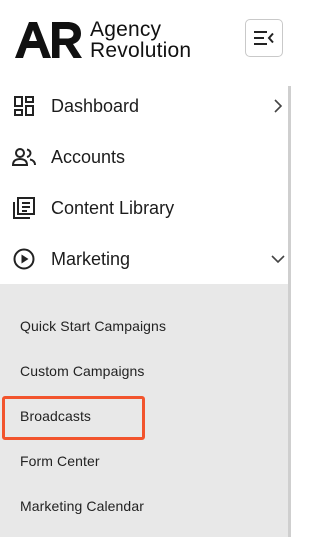  What do you see at coordinates (82, 371) in the screenshot?
I see `submenu-item-custom-campaigns: Custom Campaigns` at bounding box center [82, 371].